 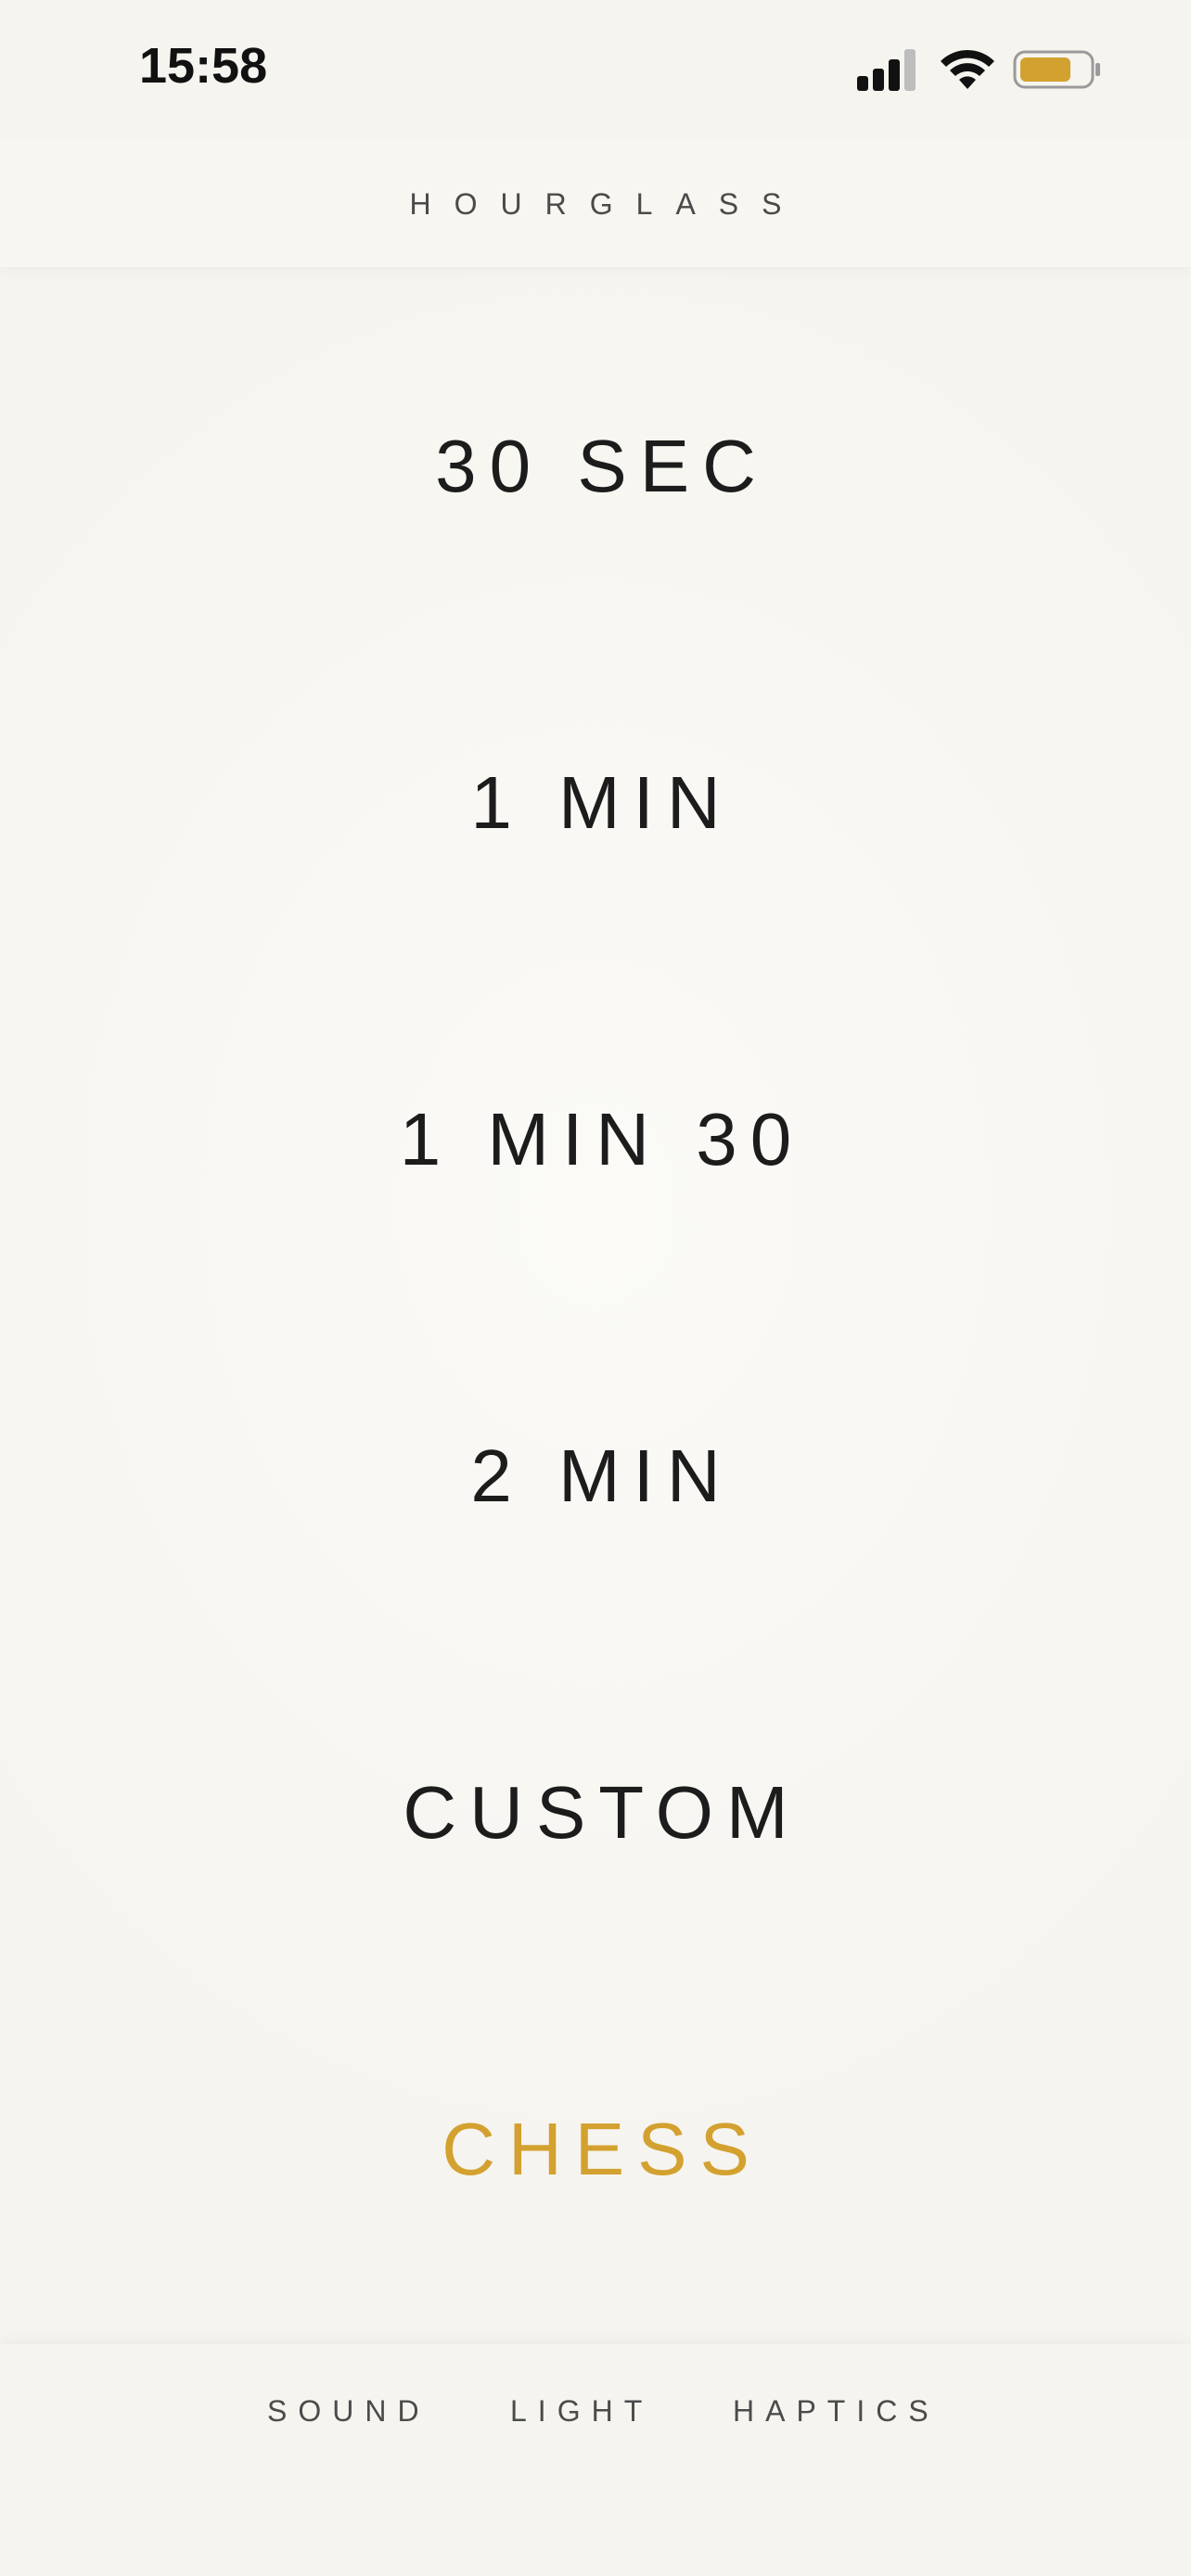 I want to click on option-chess: CHESS, so click(x=595, y=2150).